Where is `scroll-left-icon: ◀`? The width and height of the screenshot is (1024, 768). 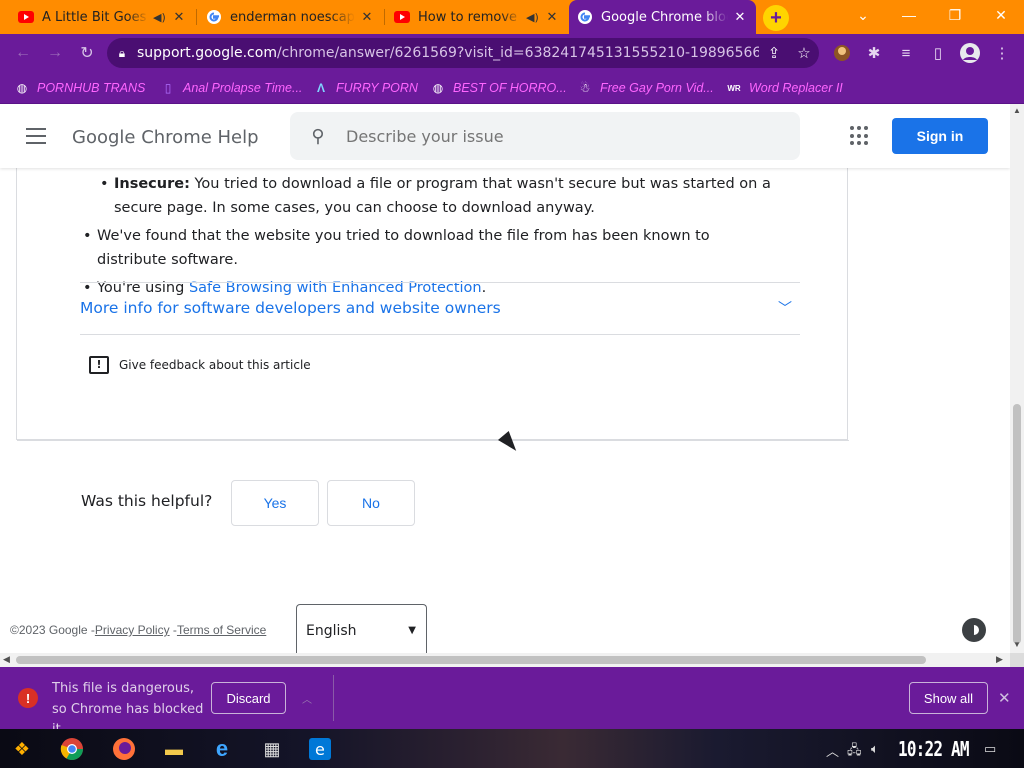
scroll-left-icon: ◀ is located at coordinates (6, 659).